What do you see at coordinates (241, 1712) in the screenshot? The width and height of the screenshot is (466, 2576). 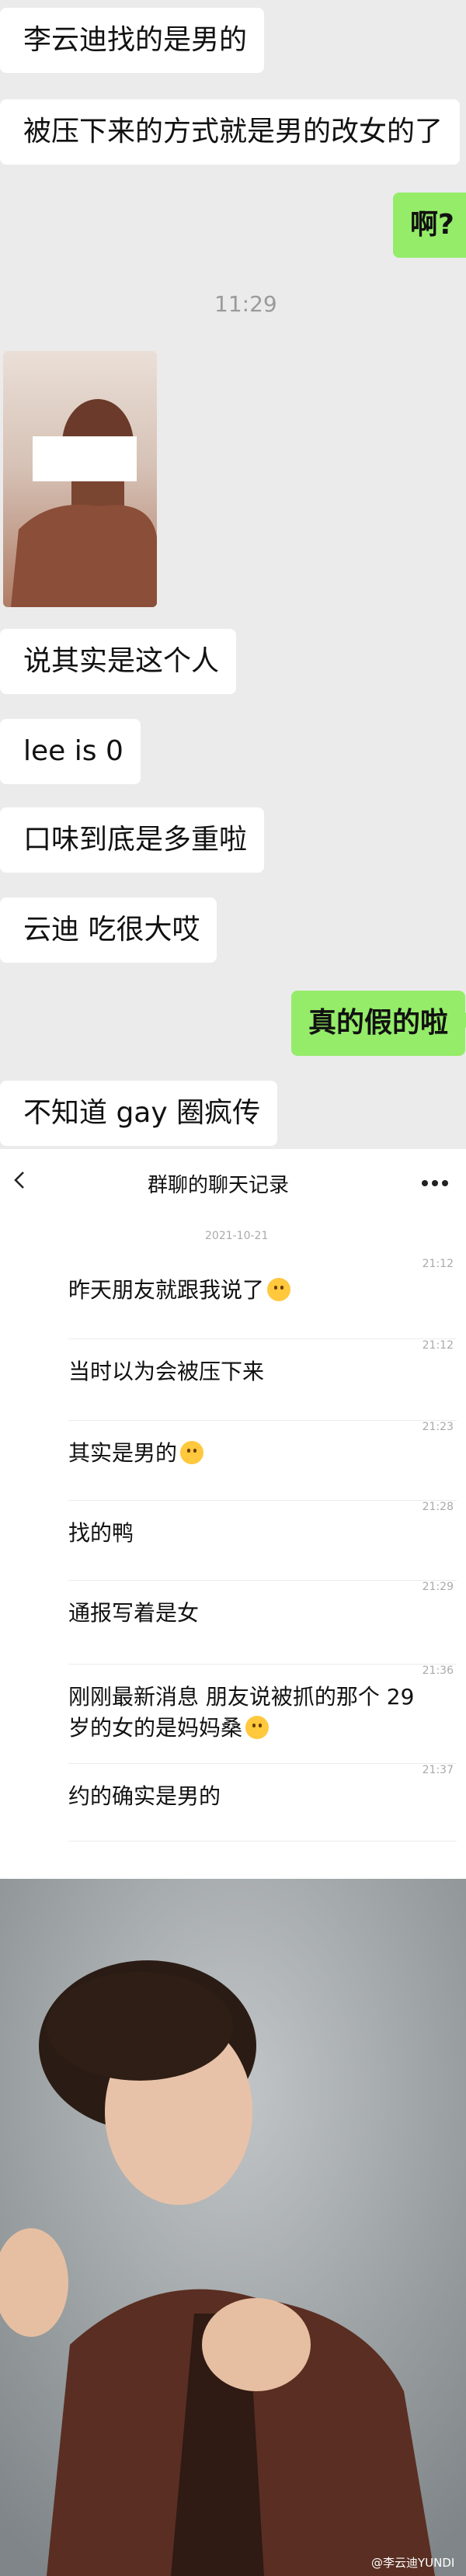 I see `row-text: 刚刚最新消息 朋友说被抓的那个 29 岁的女的是妈妈桑` at bounding box center [241, 1712].